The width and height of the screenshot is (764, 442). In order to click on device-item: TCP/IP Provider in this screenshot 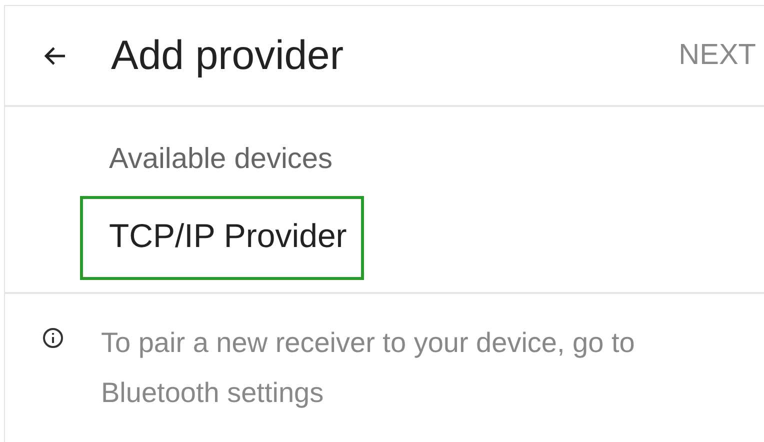, I will do `click(222, 238)`.